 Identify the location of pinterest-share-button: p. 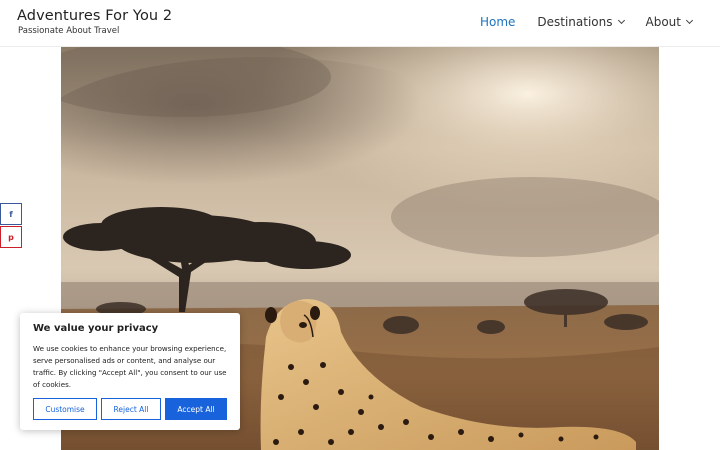
(11, 237).